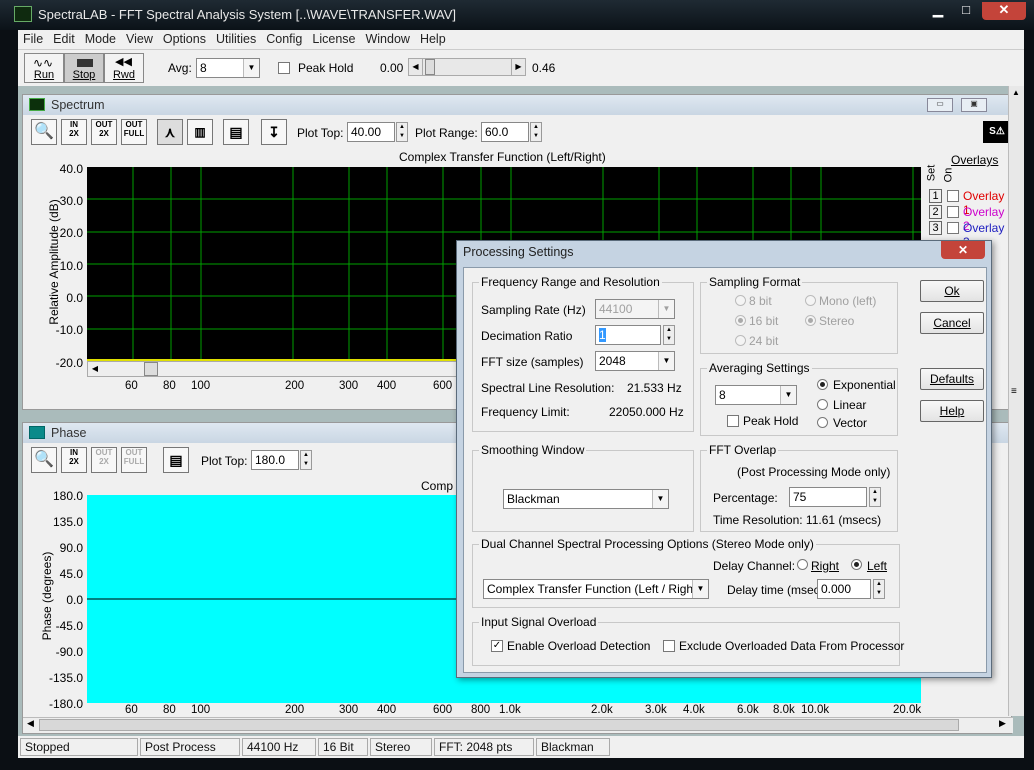 This screenshot has width=1034, height=770. What do you see at coordinates (510, 710) in the screenshot?
I see `x-tick: 1.0k` at bounding box center [510, 710].